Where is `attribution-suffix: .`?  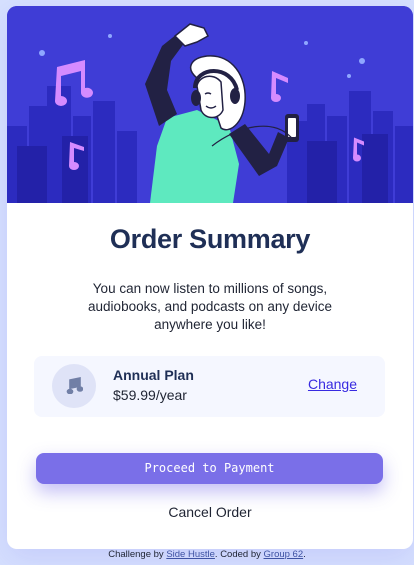
attribution-suffix: . is located at coordinates (304, 554).